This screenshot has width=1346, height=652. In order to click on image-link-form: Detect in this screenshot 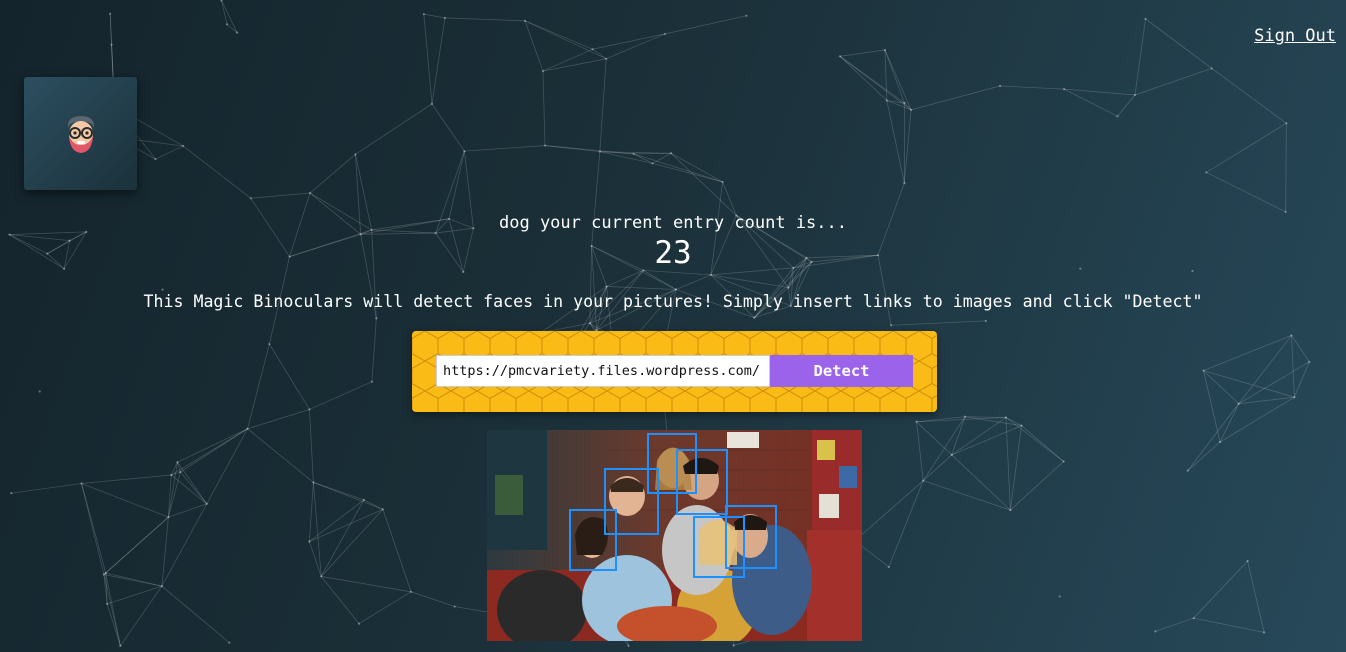, I will do `click(674, 371)`.